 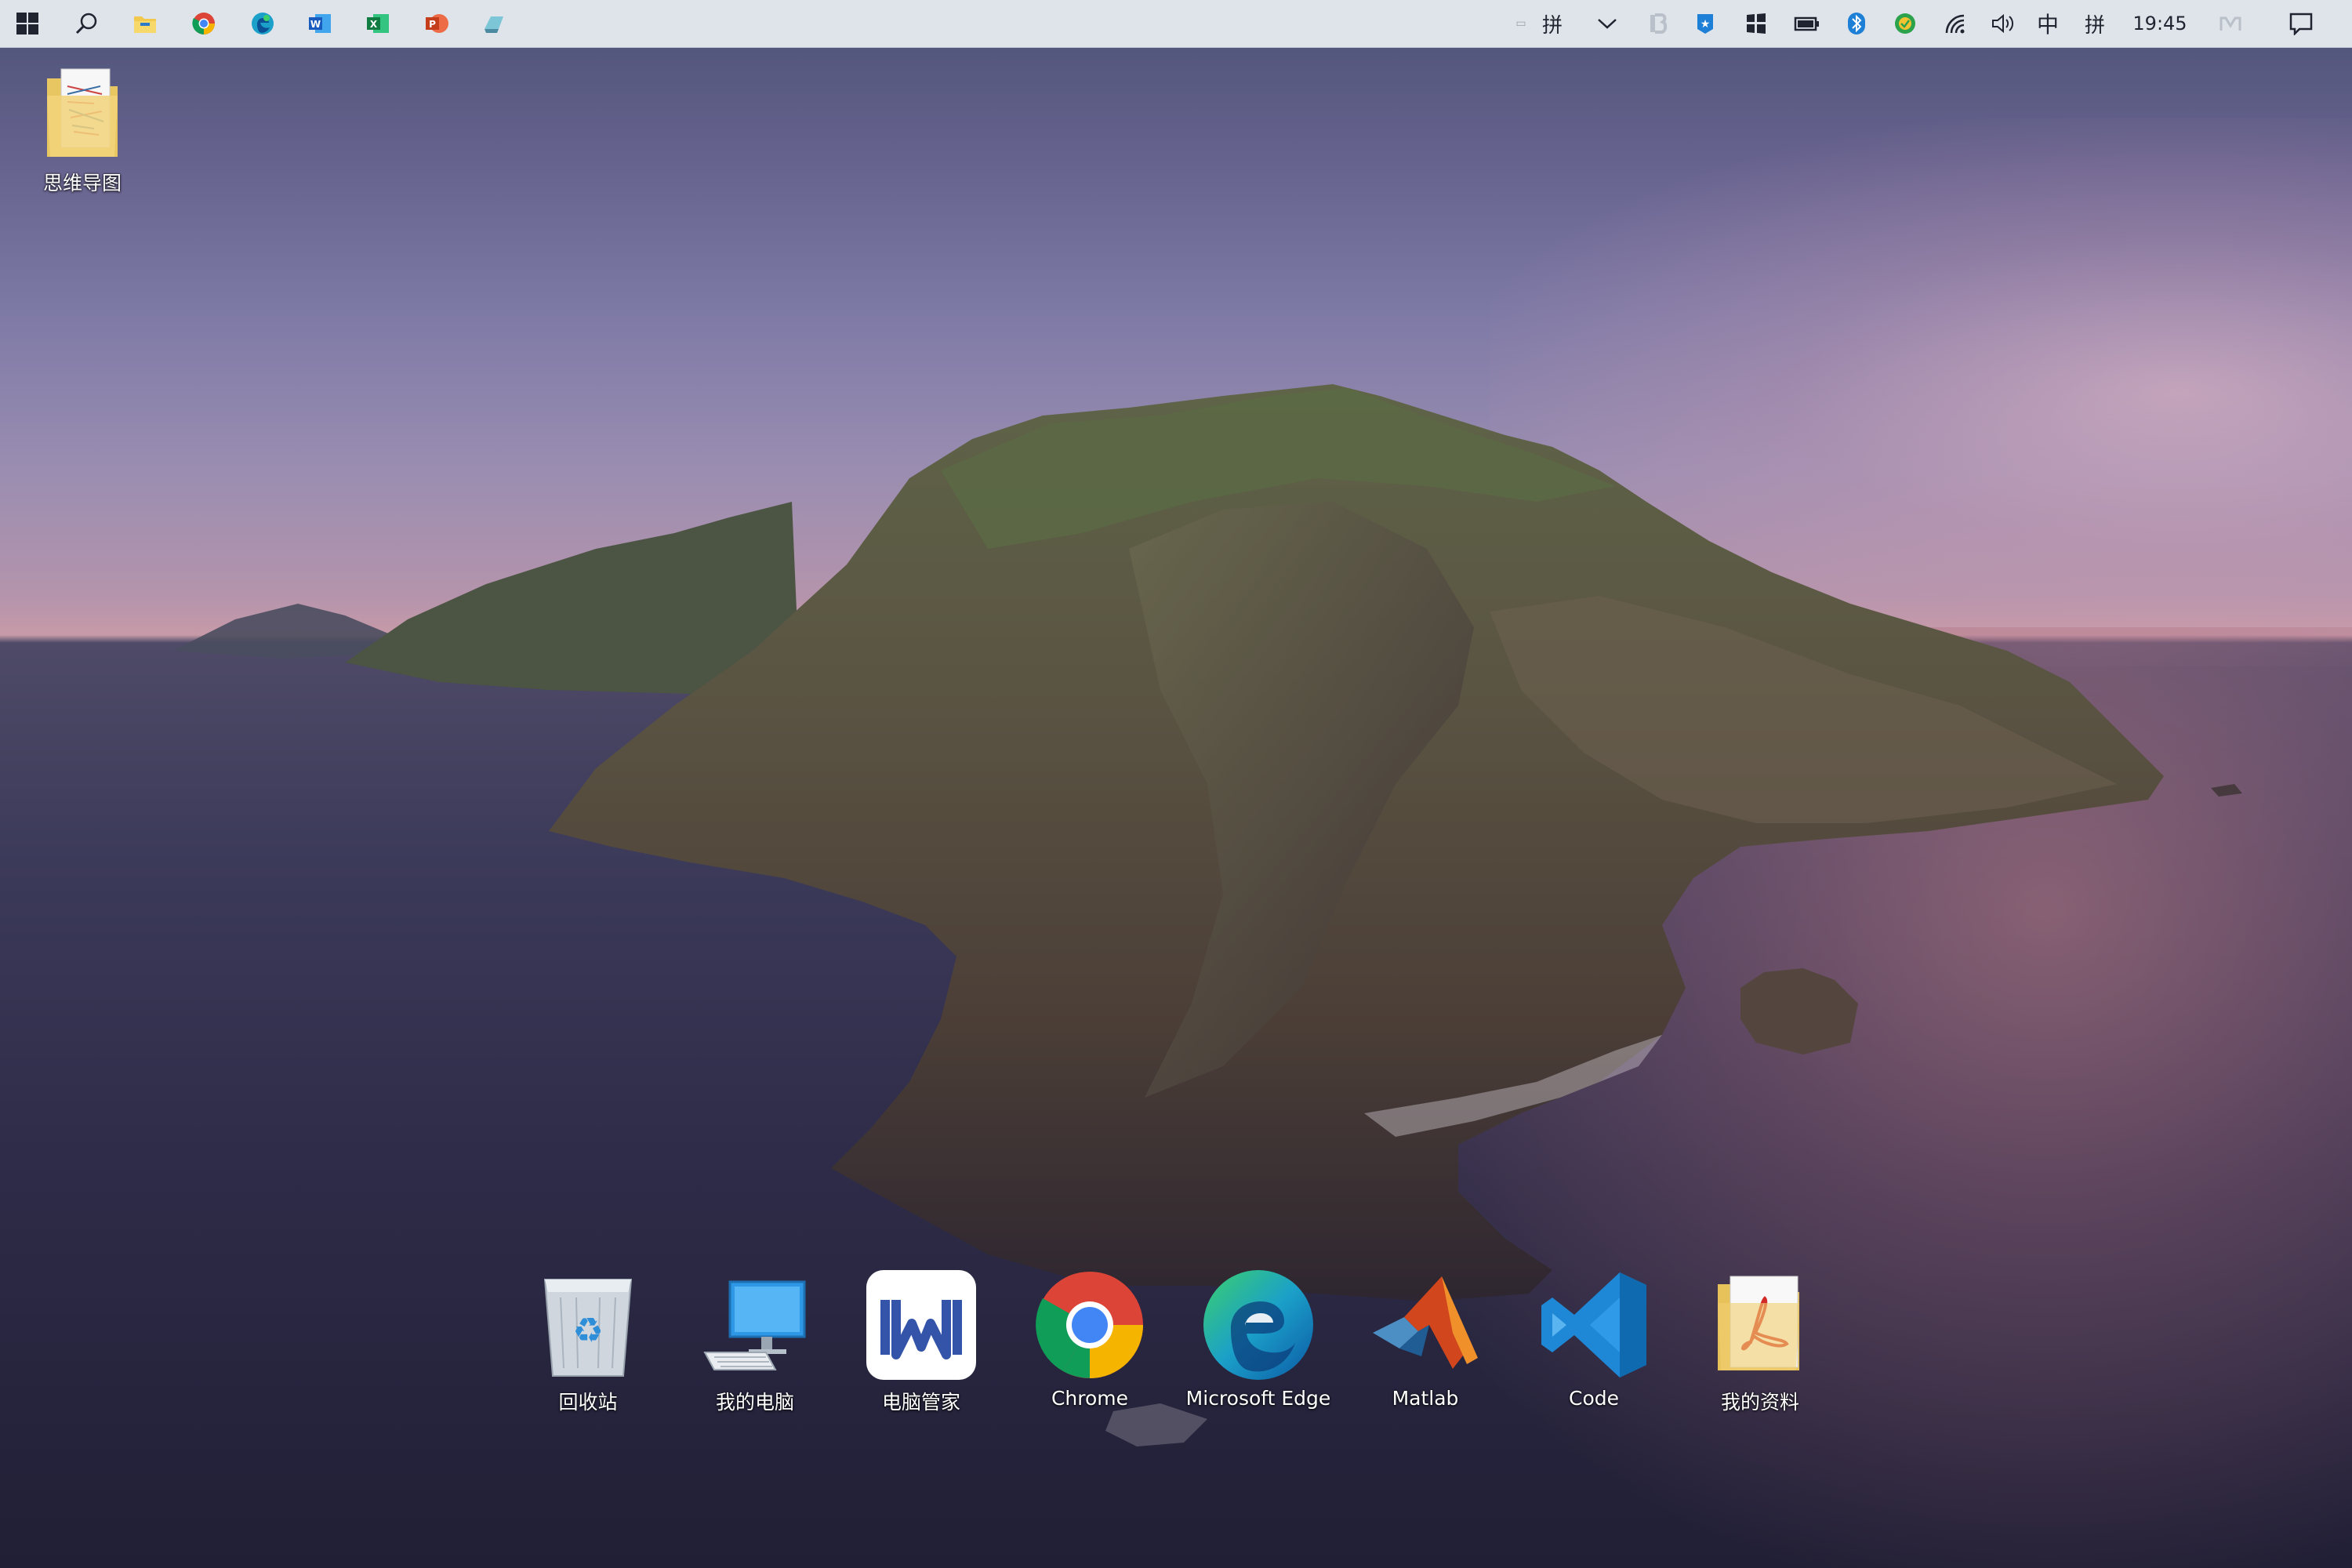 I want to click on star-badge-icon: ★, so click(x=1705, y=24).